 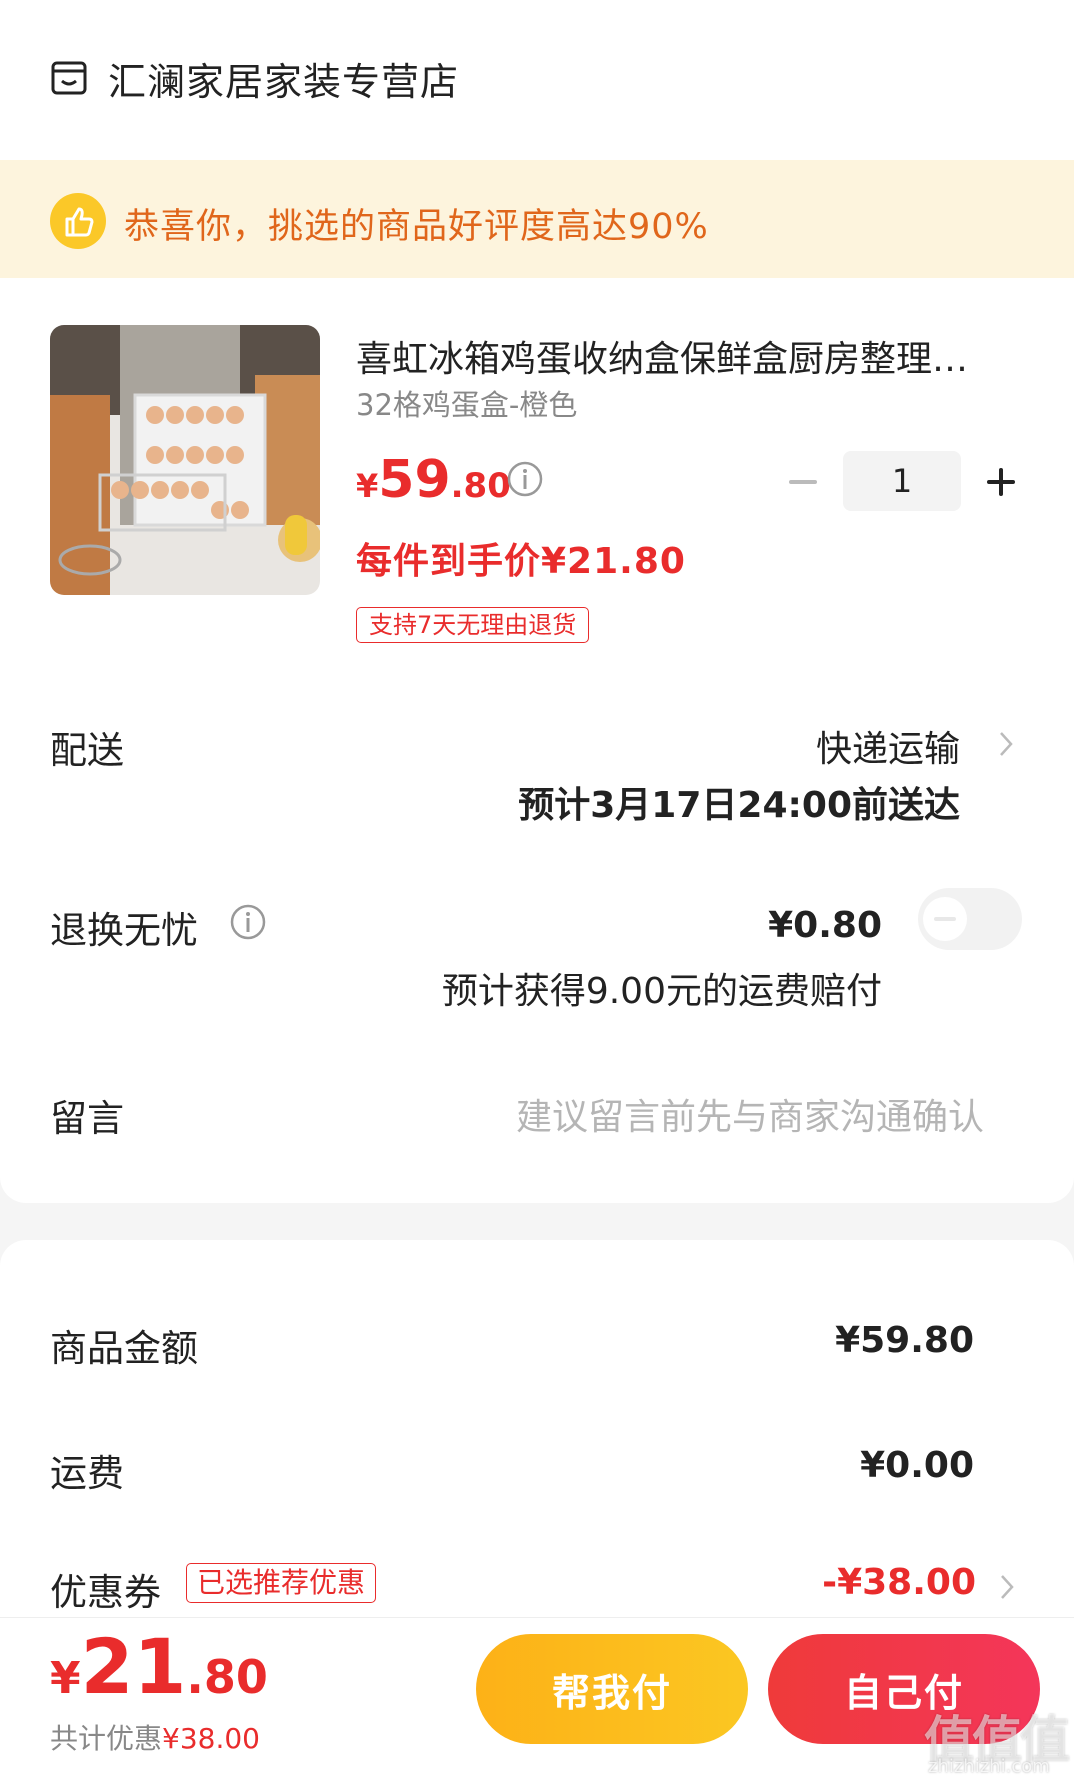 I want to click on message-input: 建议留言前先与商家沟通确认, so click(x=750, y=1114).